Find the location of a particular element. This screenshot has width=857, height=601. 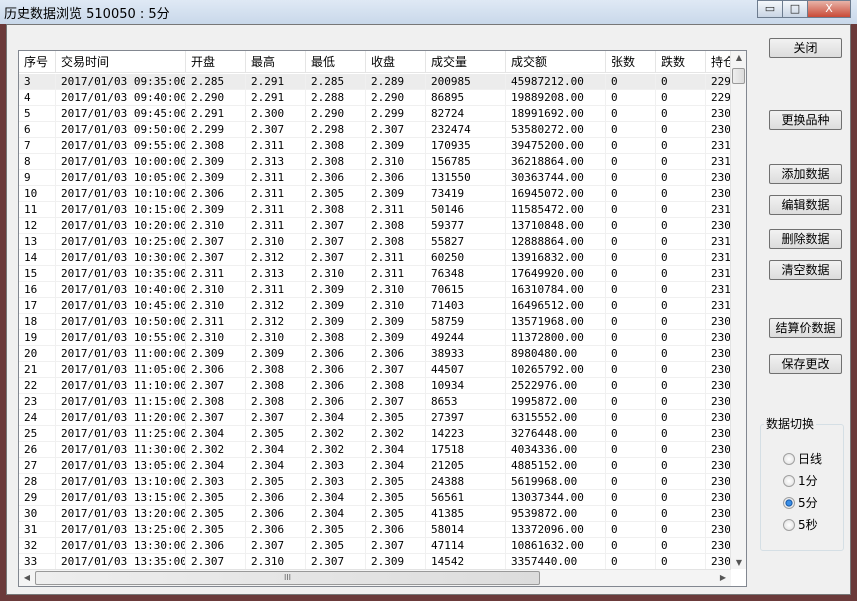

vertical-scroll-thumb is located at coordinates (738, 76).